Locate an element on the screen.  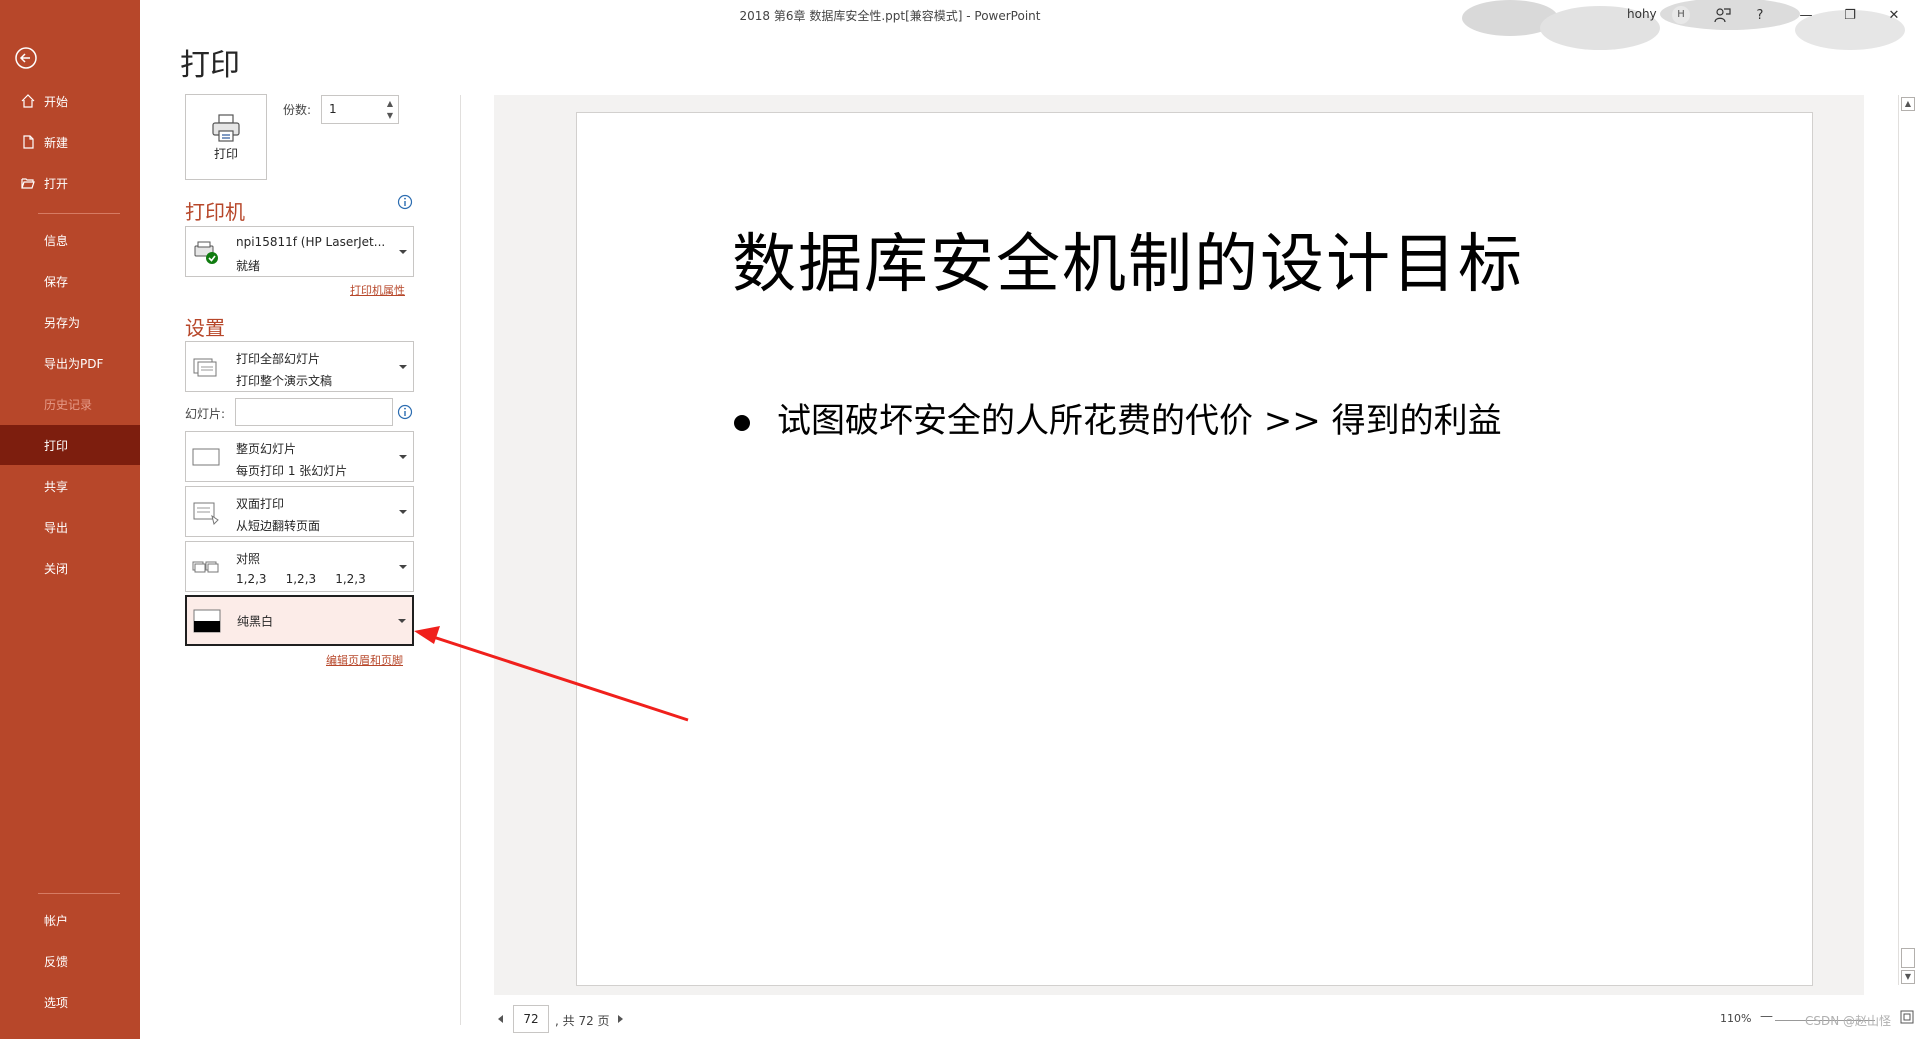
restore-button: ❐ is located at coordinates (1850, 15).